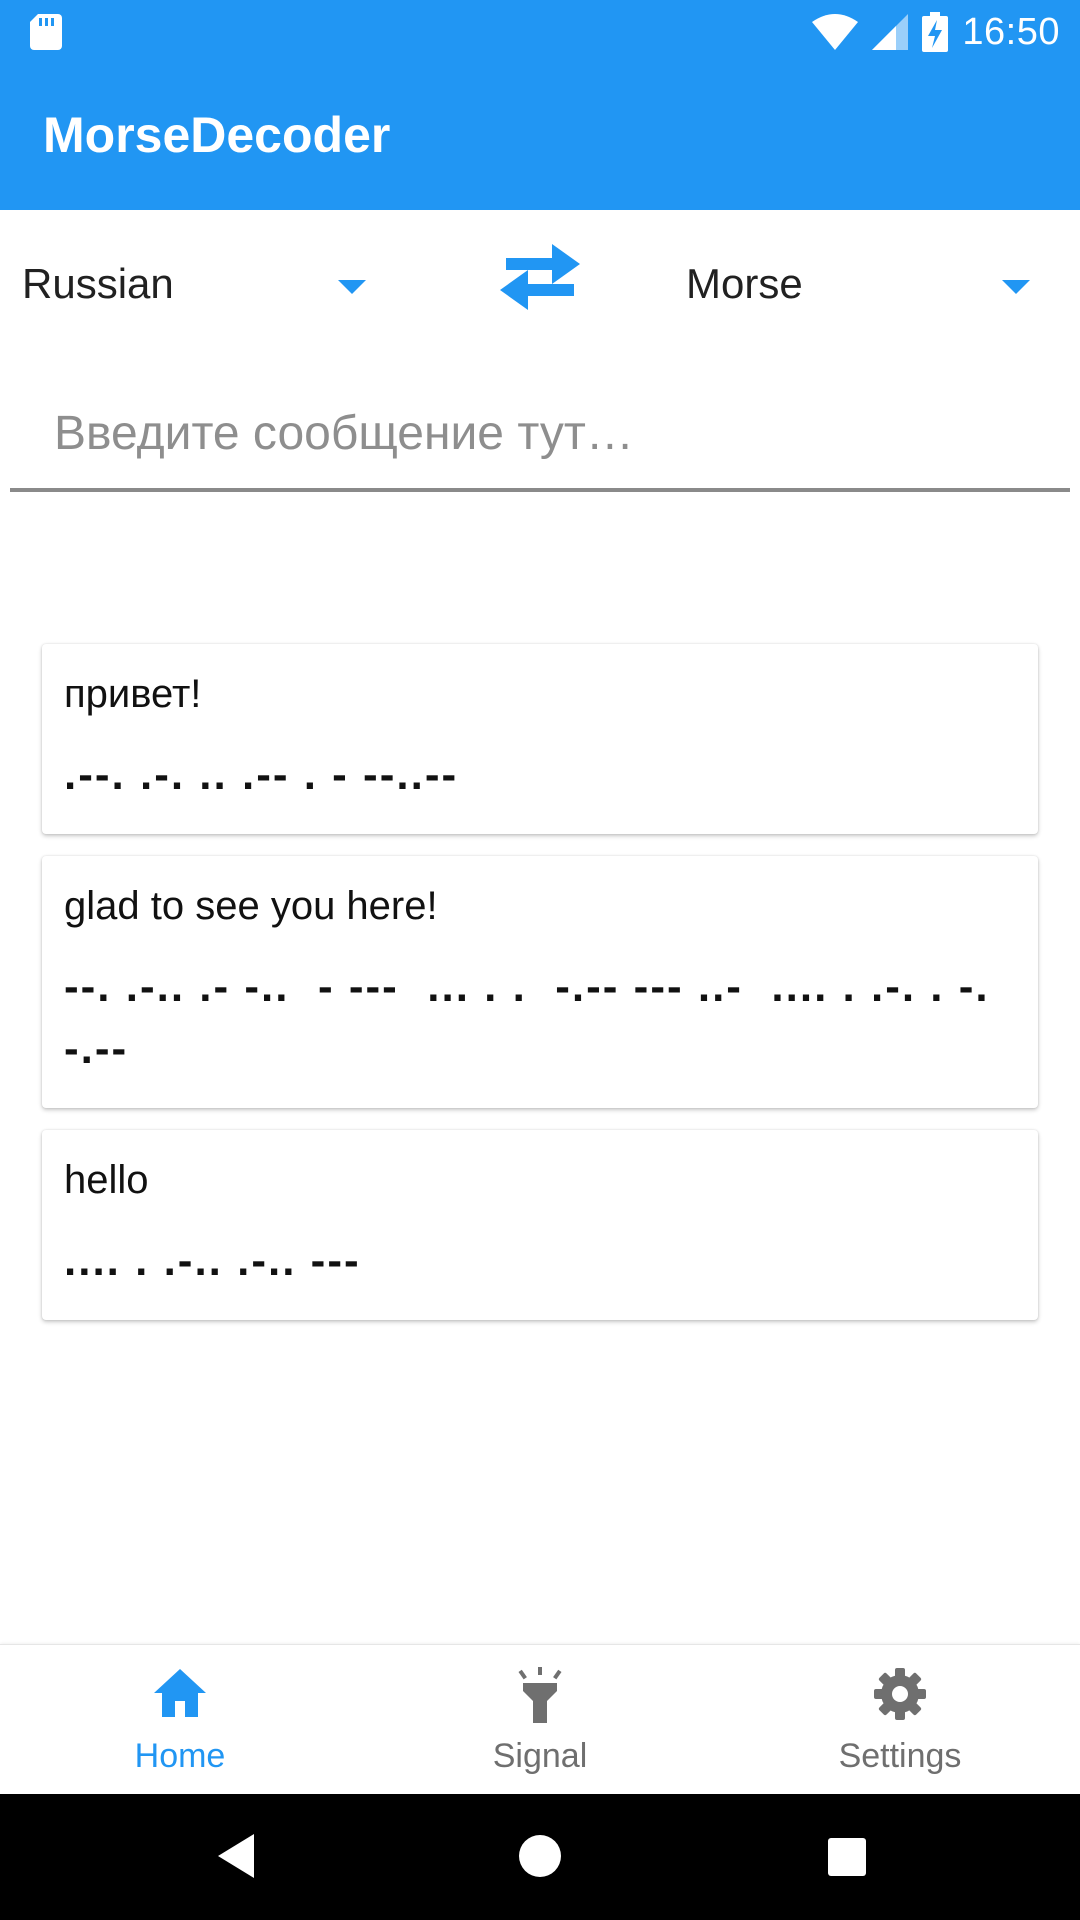 The image size is (1080, 1920). What do you see at coordinates (835, 32) in the screenshot?
I see `wifi-icon` at bounding box center [835, 32].